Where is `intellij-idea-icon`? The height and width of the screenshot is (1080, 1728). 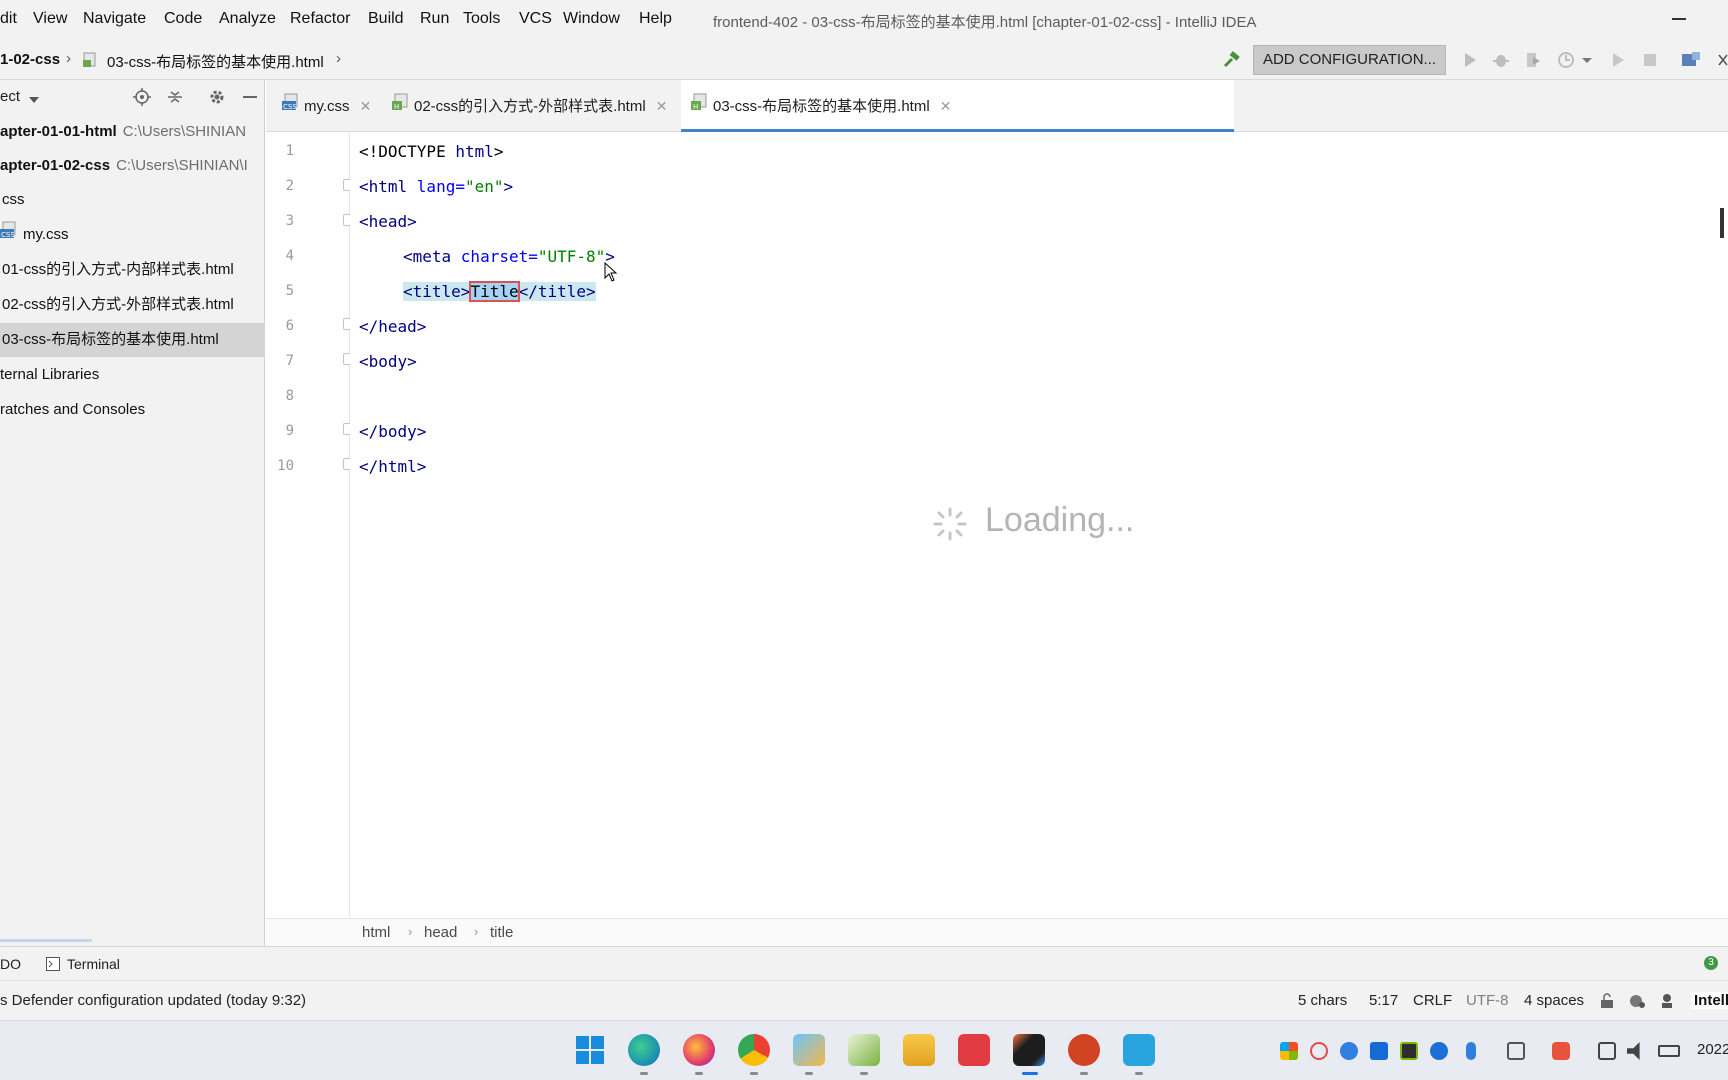
intellij-idea-icon is located at coordinates (1029, 1050).